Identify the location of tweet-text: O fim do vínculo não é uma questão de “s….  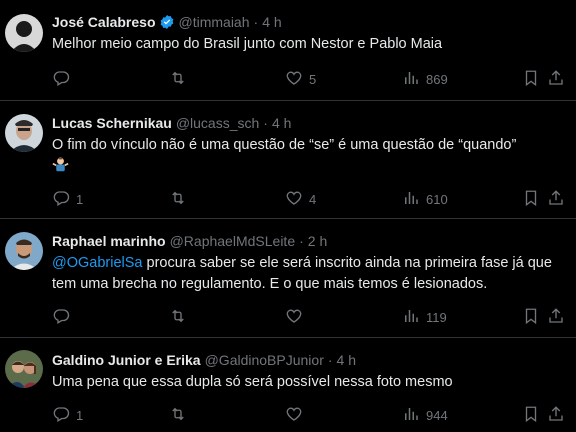
(309, 156).